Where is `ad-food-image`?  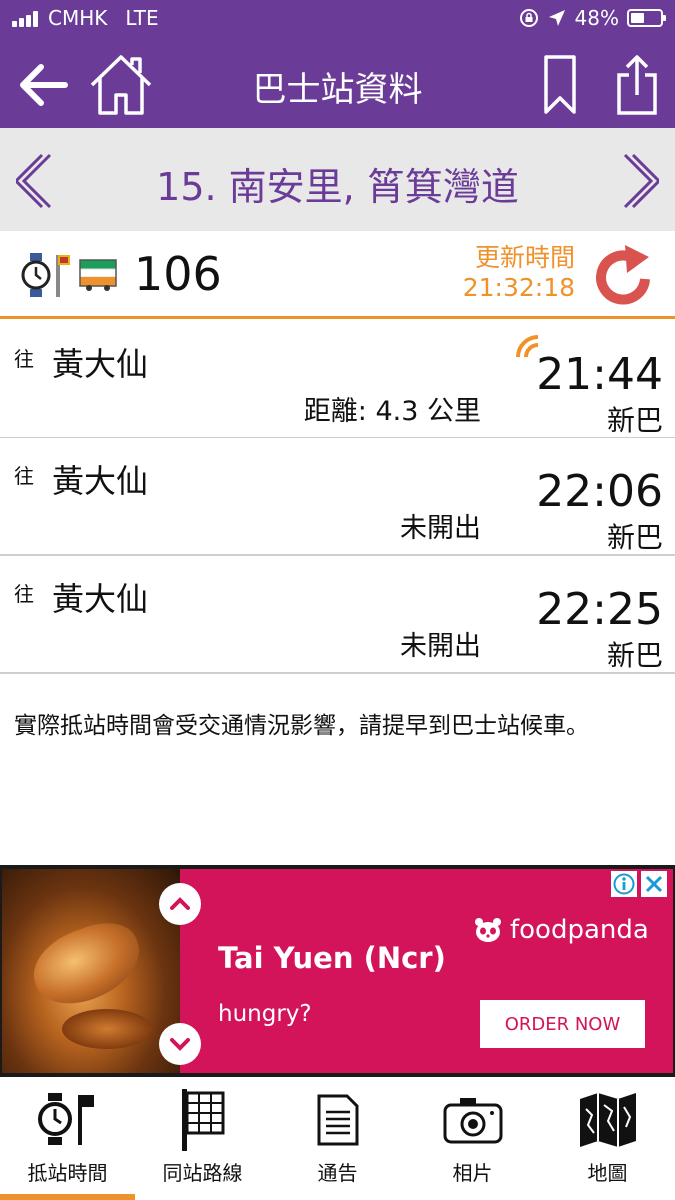
ad-food-image is located at coordinates (91, 971).